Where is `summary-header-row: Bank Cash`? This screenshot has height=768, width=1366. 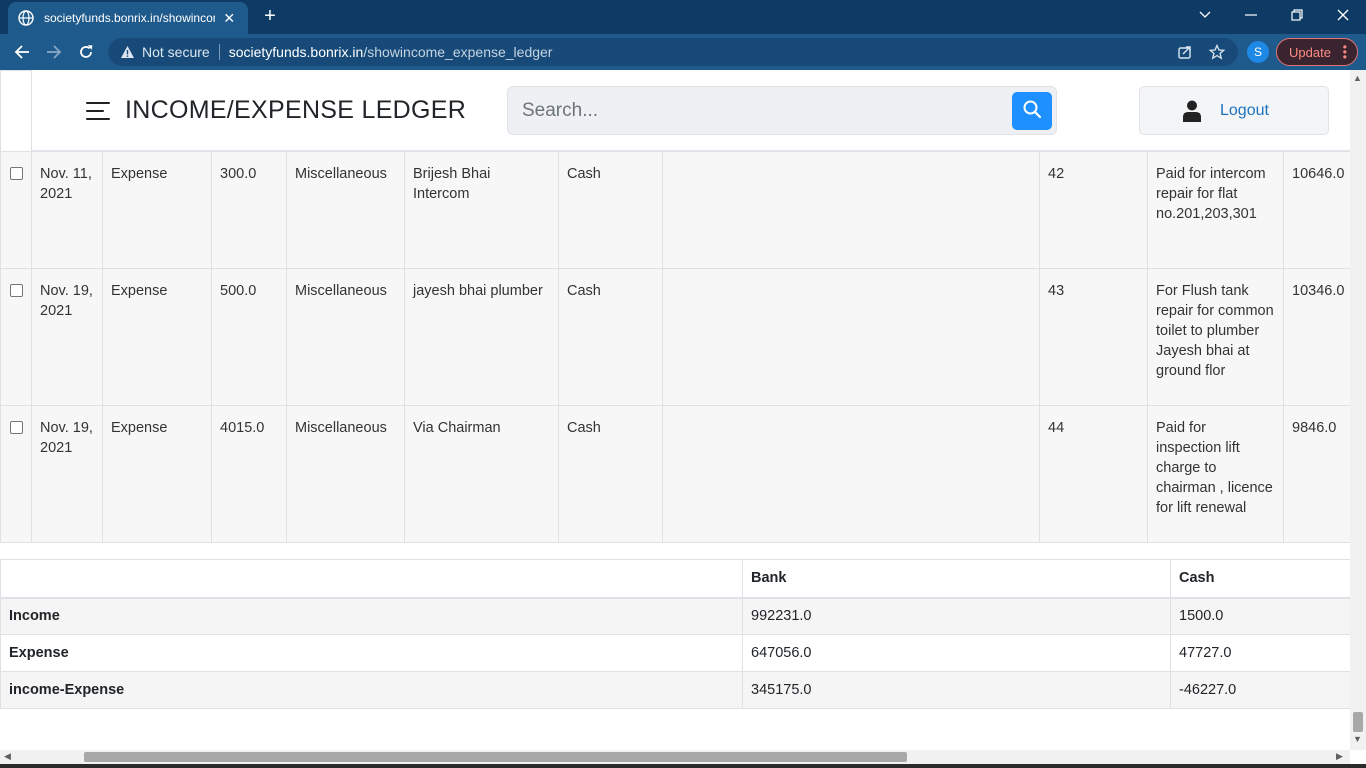 summary-header-row: Bank Cash is located at coordinates (675, 579).